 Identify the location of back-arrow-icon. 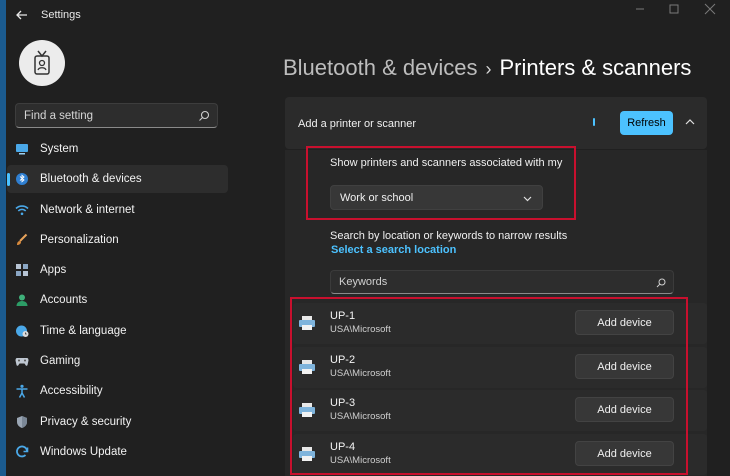
(22, 15).